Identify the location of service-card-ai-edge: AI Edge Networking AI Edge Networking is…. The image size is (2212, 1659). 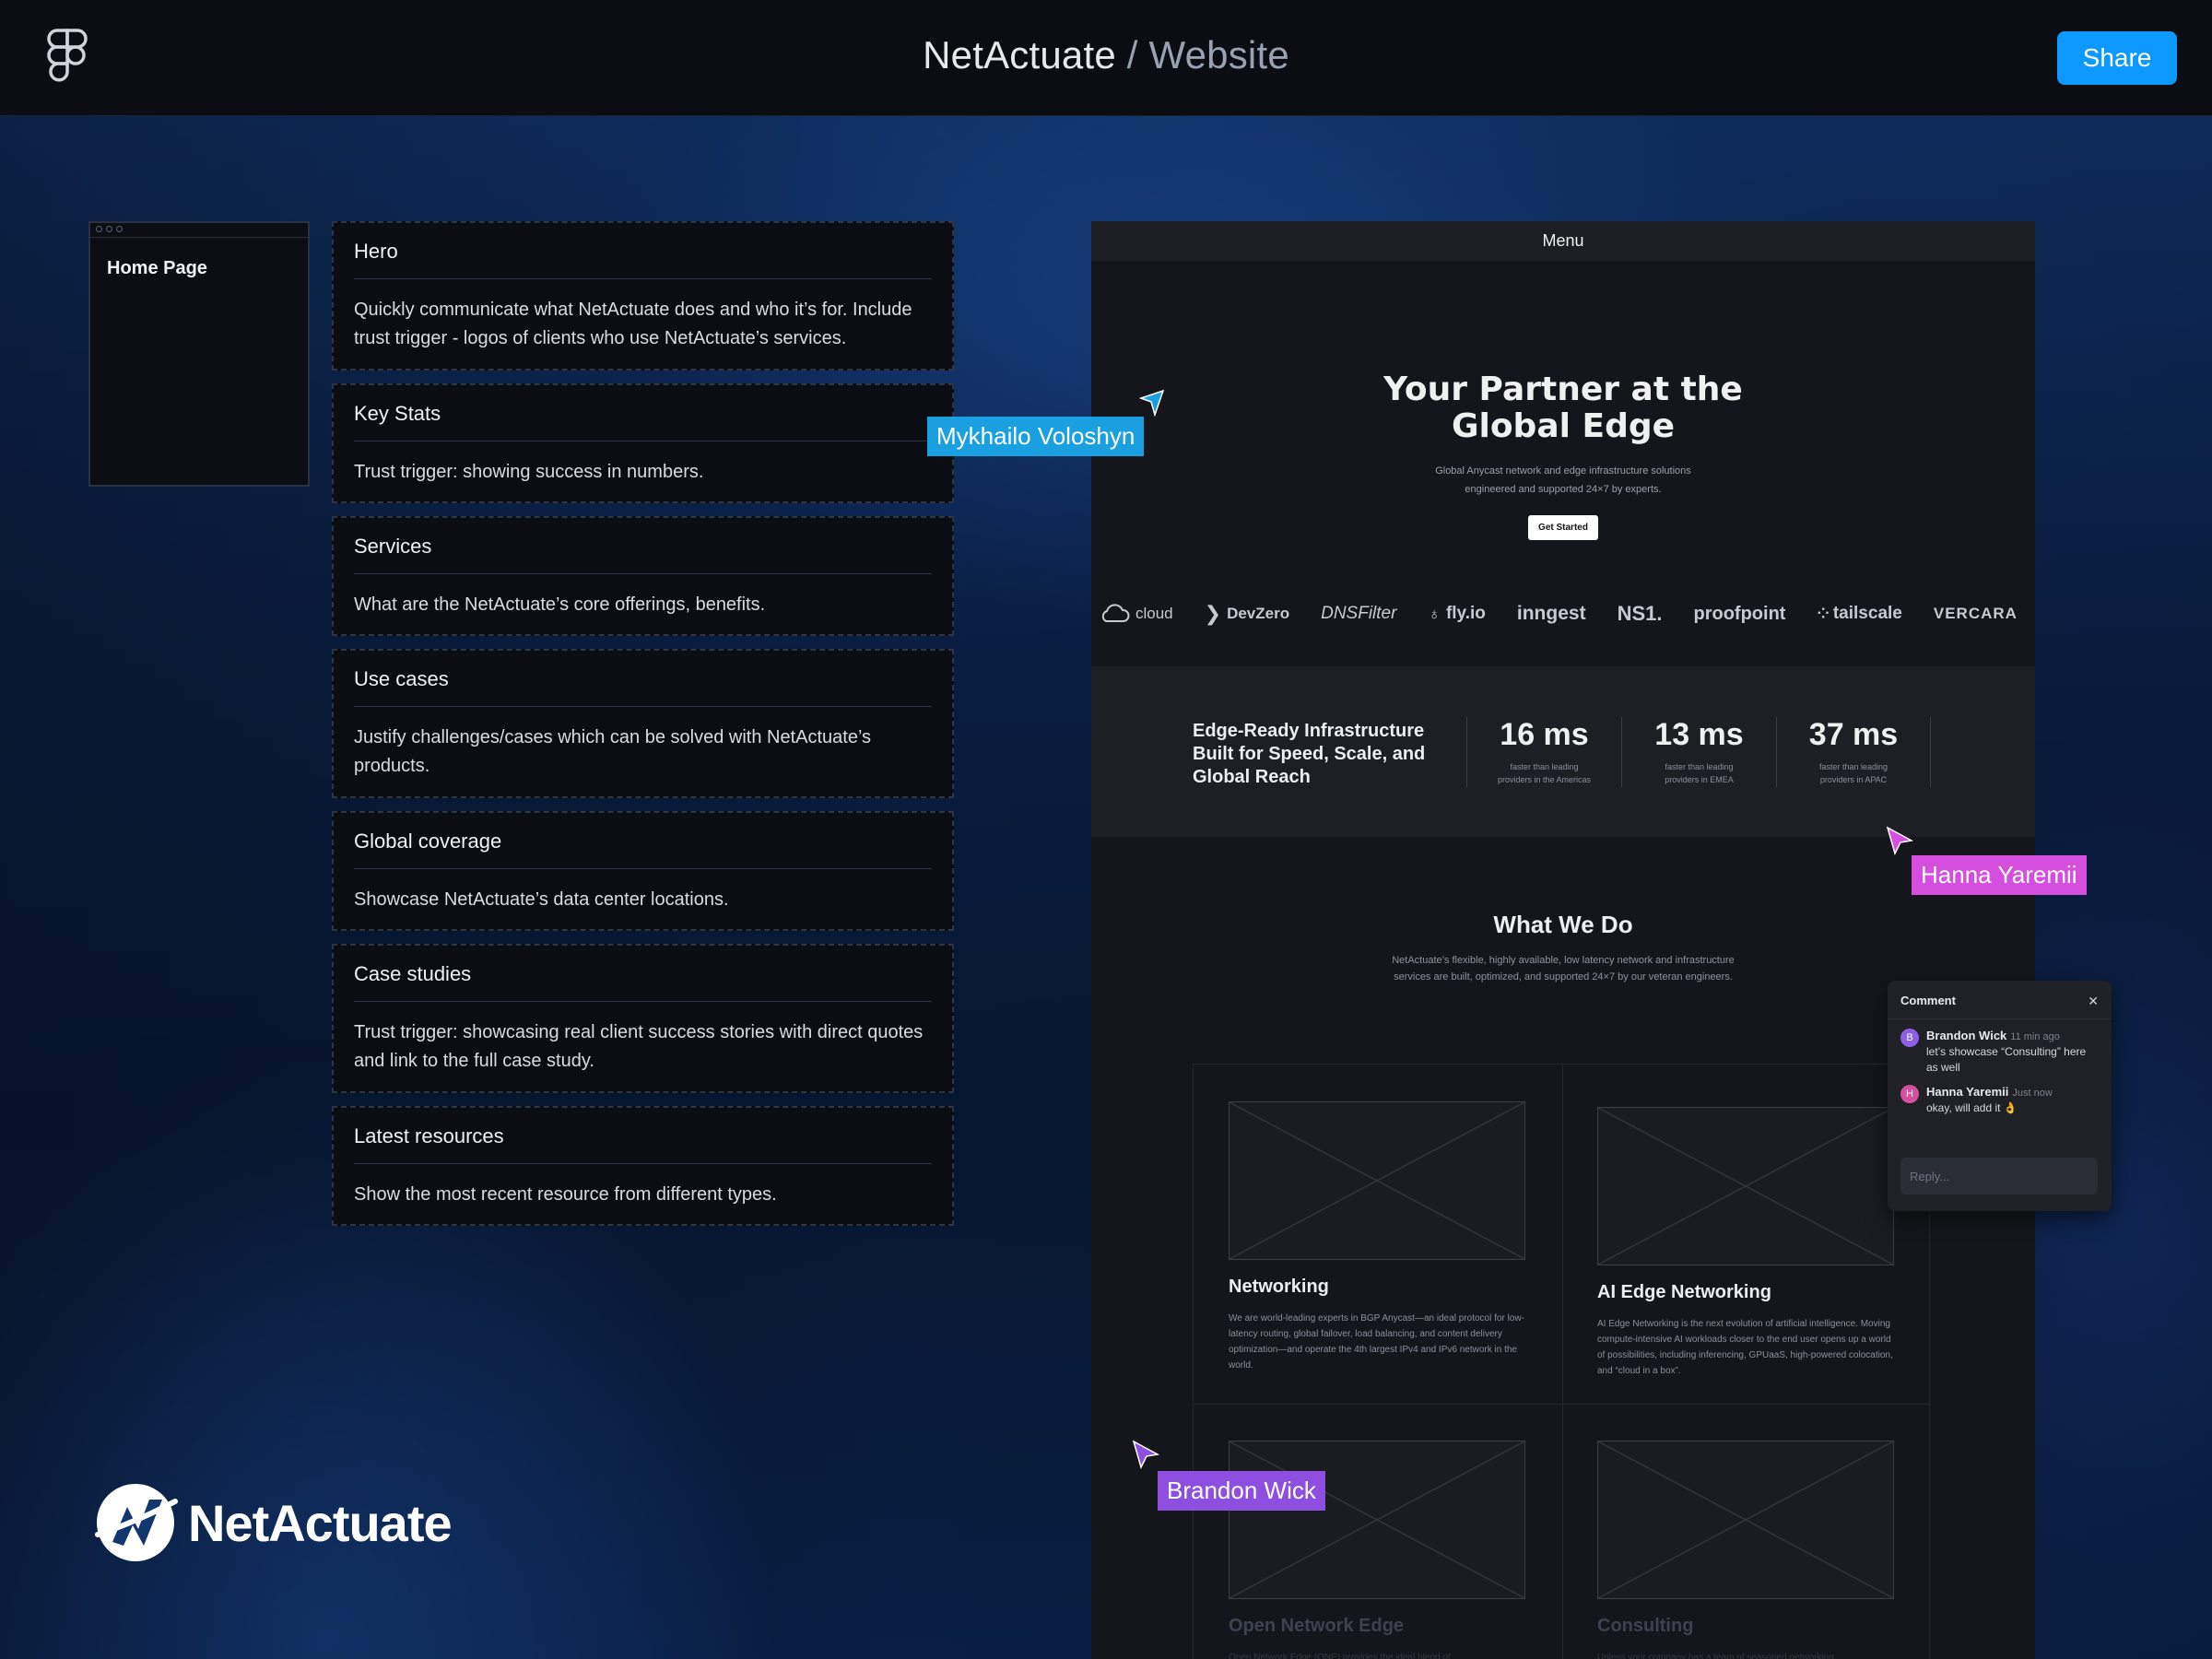
(1747, 1243).